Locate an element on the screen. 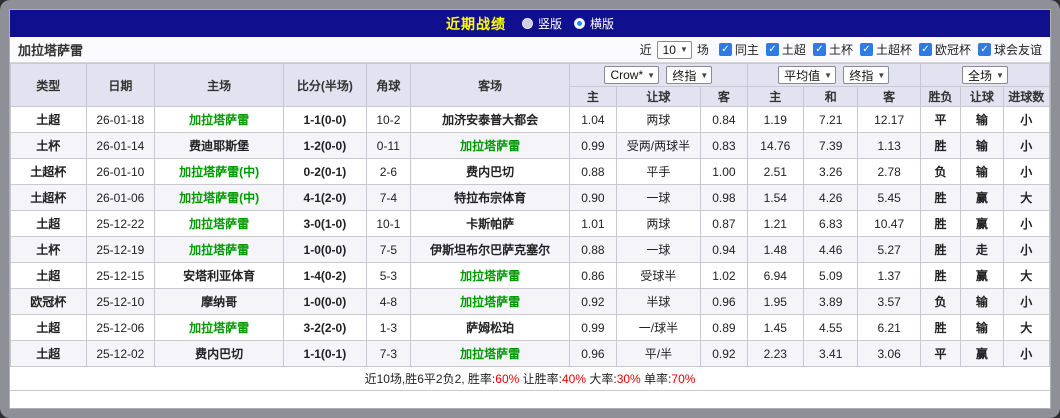  handicap-outcome: 输 is located at coordinates (982, 327).